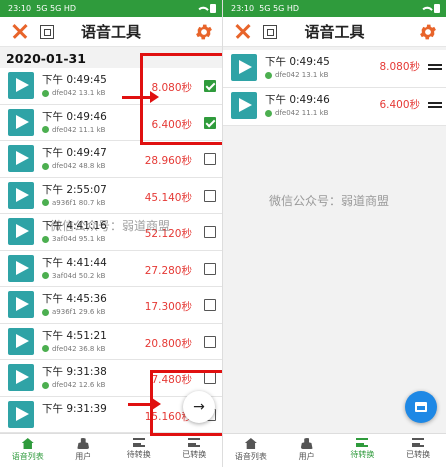  I want to click on recording-meta-text: 3af04d 50.2 kB, so click(79, 275).